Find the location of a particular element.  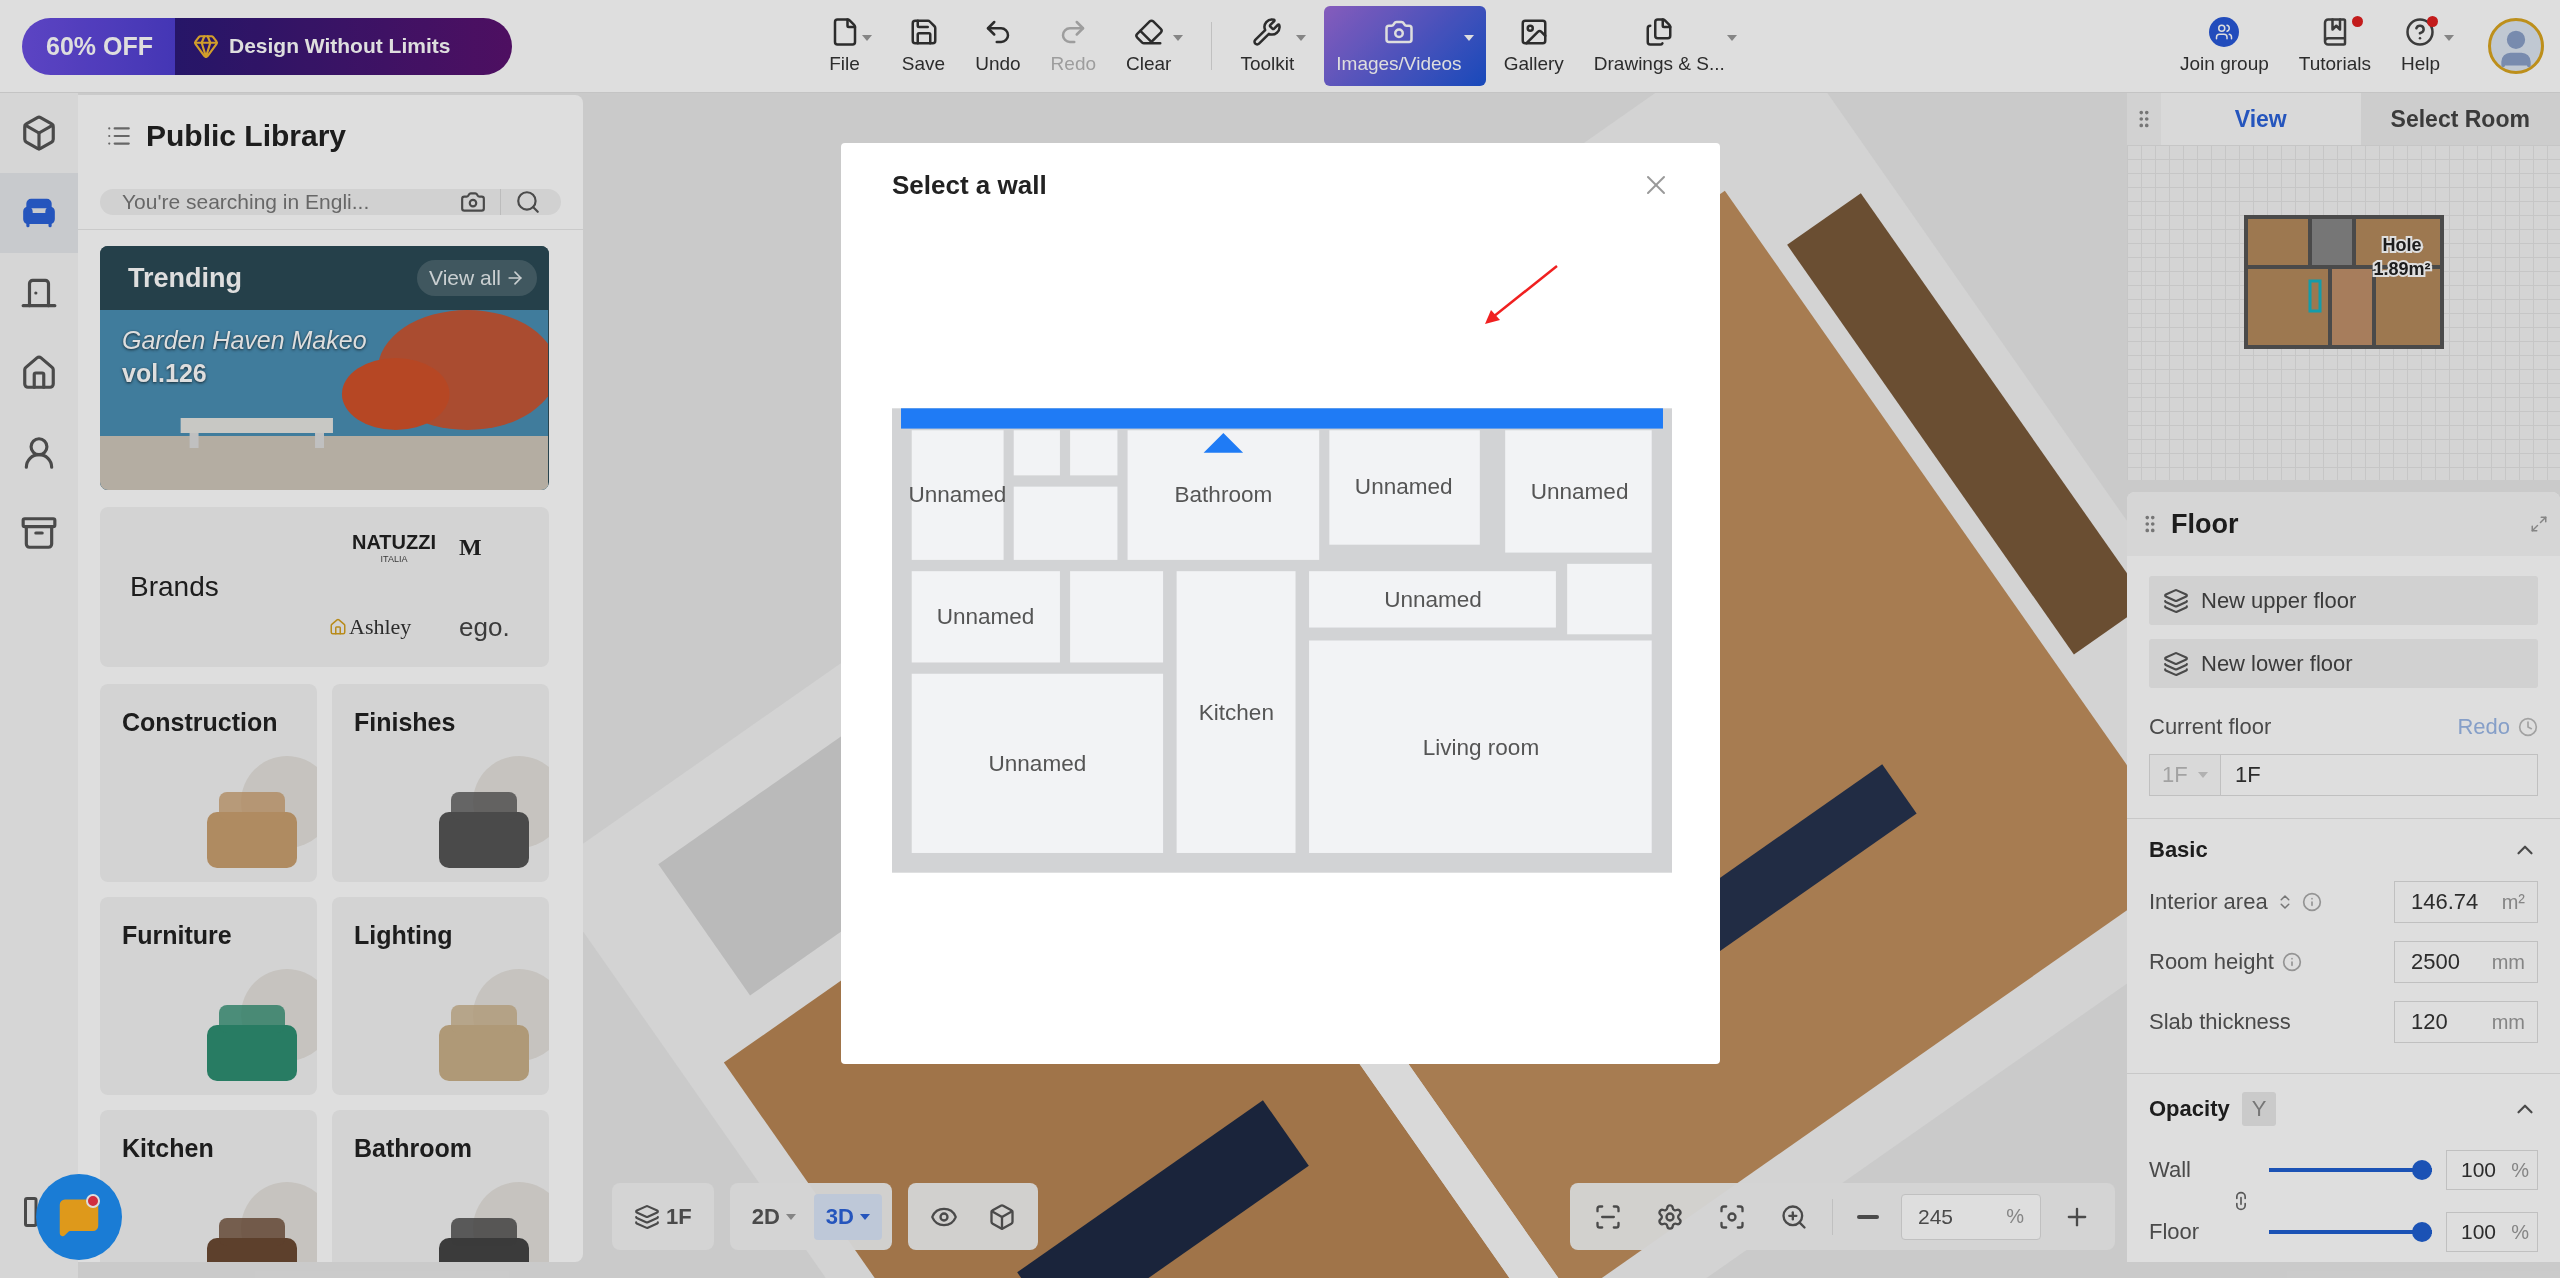

room-label: Living room is located at coordinates (1481, 747).